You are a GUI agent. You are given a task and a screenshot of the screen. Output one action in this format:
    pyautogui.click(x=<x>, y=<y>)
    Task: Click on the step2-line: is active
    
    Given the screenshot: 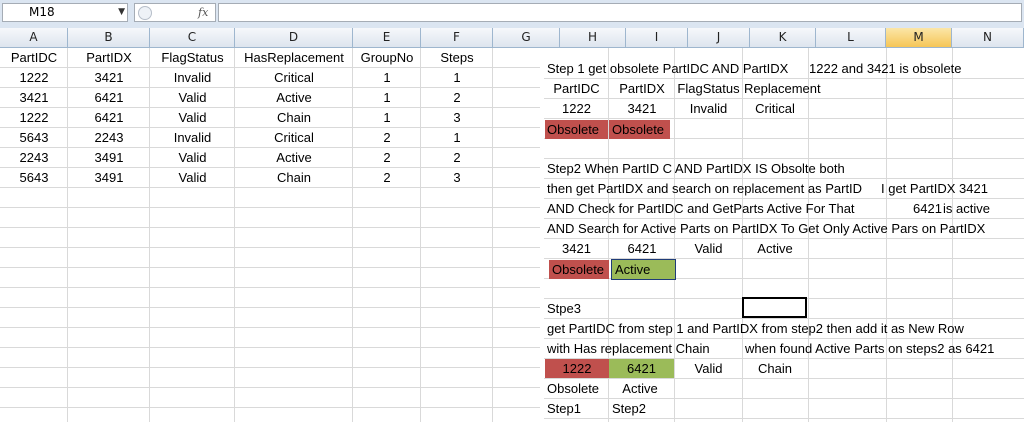 What is the action you would take?
    pyautogui.click(x=975, y=208)
    